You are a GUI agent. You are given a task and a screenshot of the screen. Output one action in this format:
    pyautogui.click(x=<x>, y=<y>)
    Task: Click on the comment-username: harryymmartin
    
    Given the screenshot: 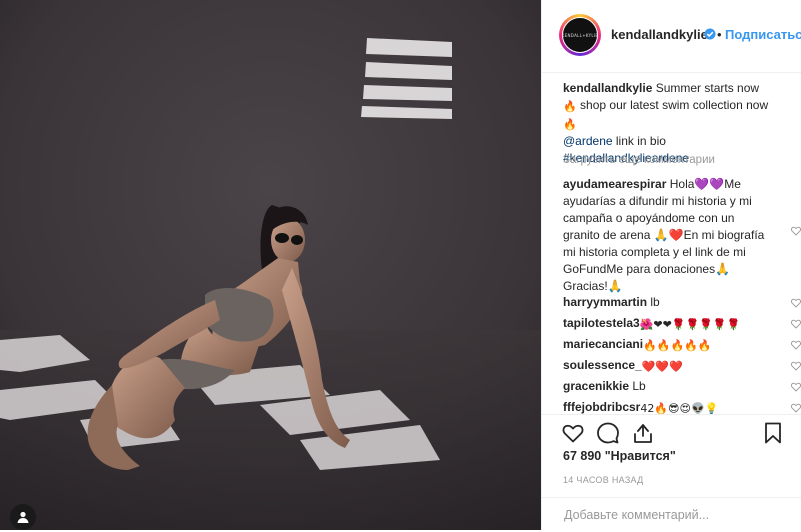 What is the action you would take?
    pyautogui.click(x=605, y=302)
    